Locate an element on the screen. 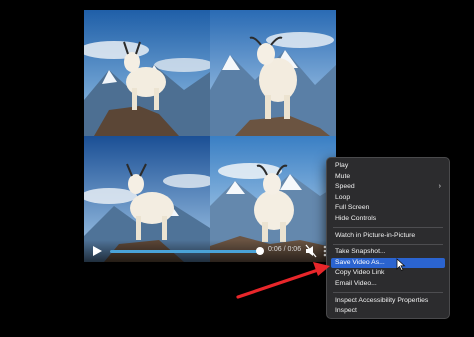  menu-item-label: Inspect is located at coordinates (346, 311).